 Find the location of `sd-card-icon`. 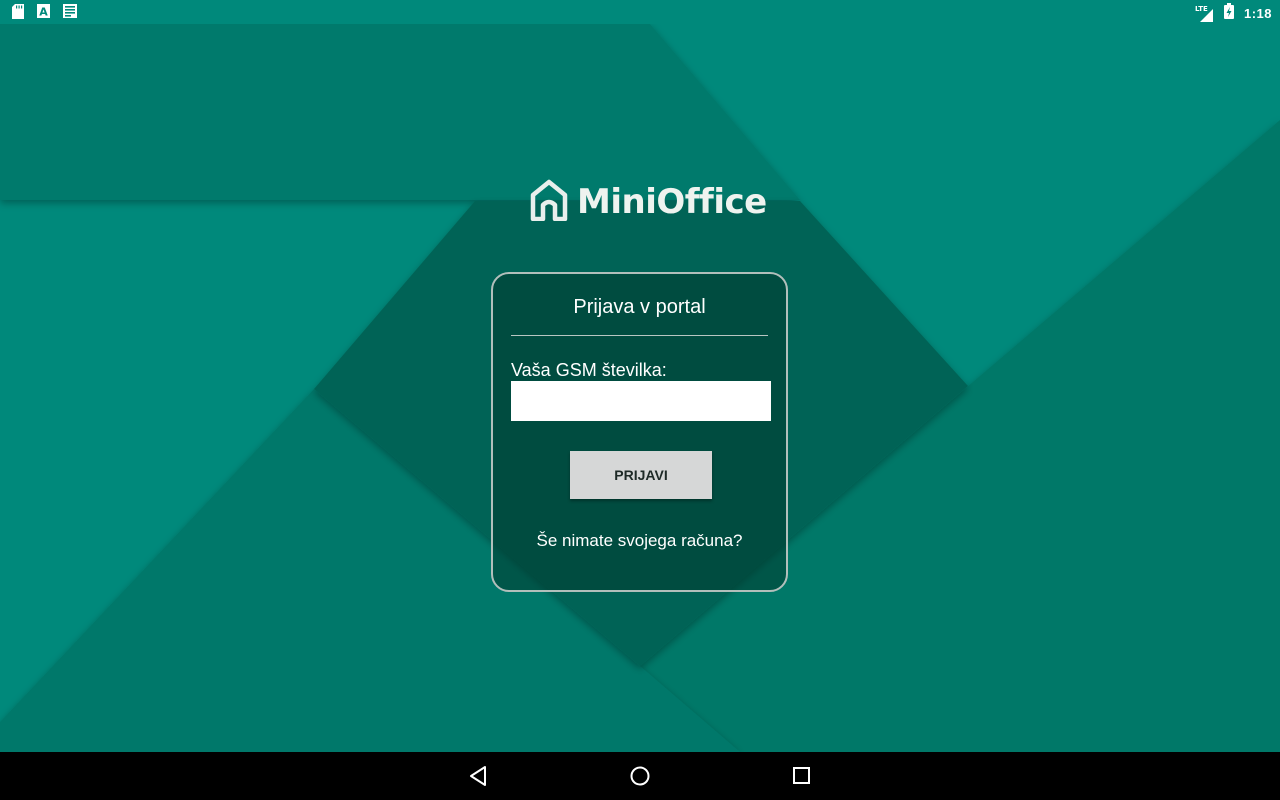

sd-card-icon is located at coordinates (18, 14).